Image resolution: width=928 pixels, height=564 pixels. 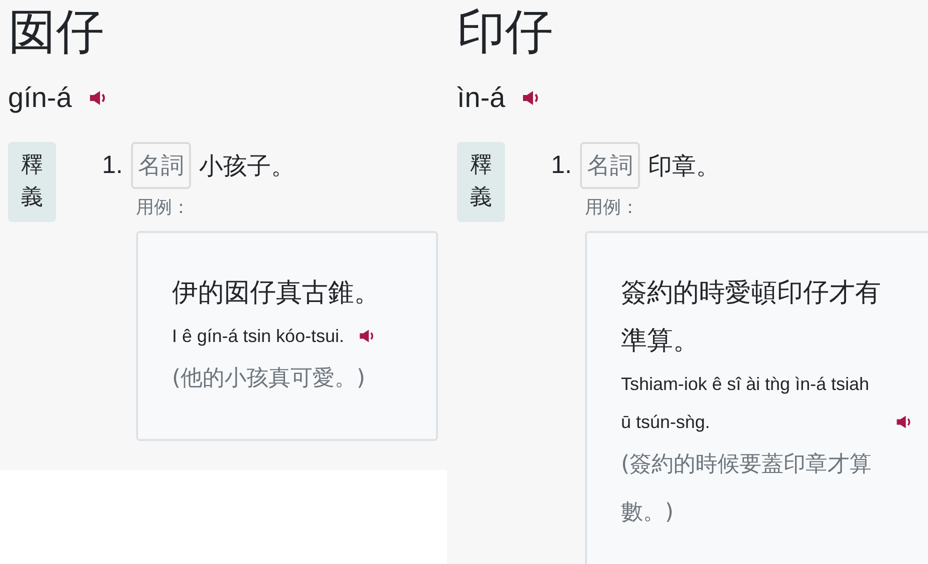 I want to click on example-translation: (簽約的時候要蓋印章才算數。), so click(x=747, y=489).